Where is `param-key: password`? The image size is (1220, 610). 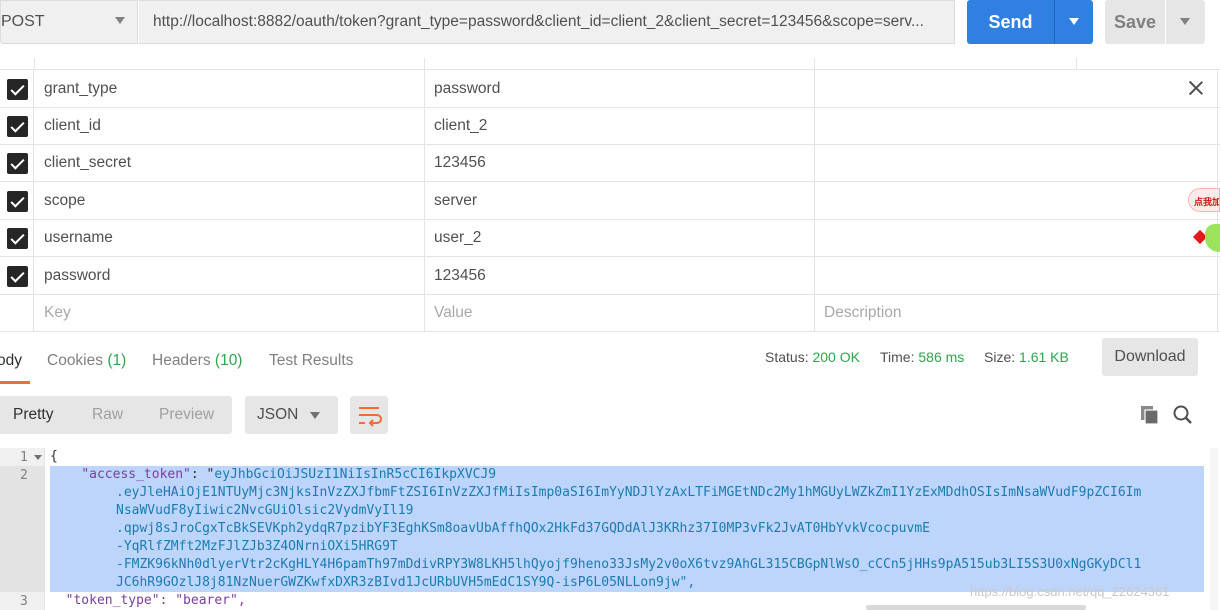 param-key: password is located at coordinates (230, 275).